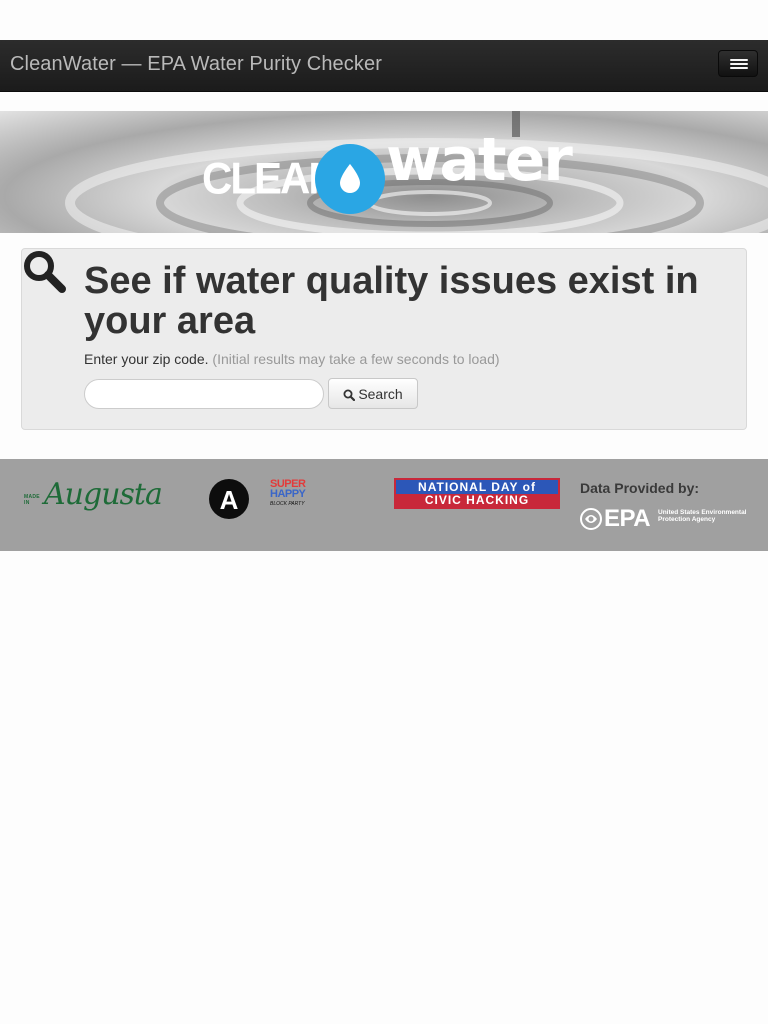 The width and height of the screenshot is (768, 1024). I want to click on top-navbar: CleanWater — EPA Water Purity Checker, so click(384, 66).